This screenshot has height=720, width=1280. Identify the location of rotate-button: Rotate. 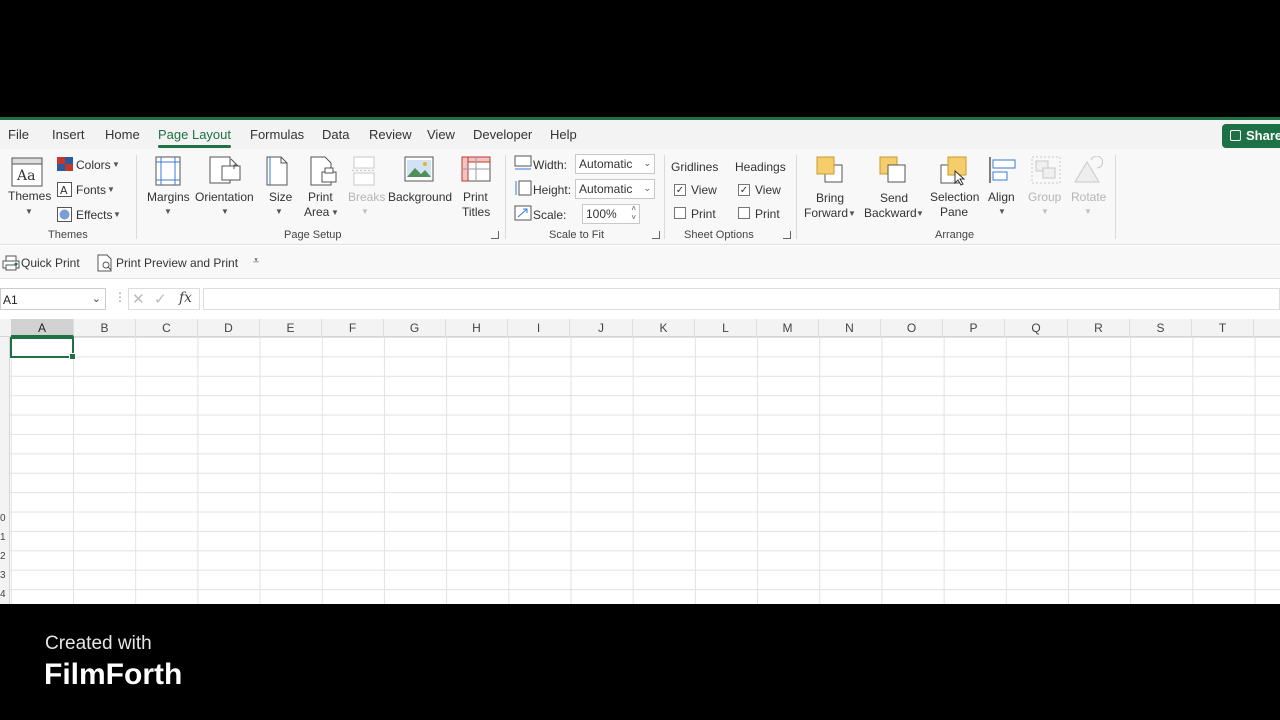
(1088, 197).